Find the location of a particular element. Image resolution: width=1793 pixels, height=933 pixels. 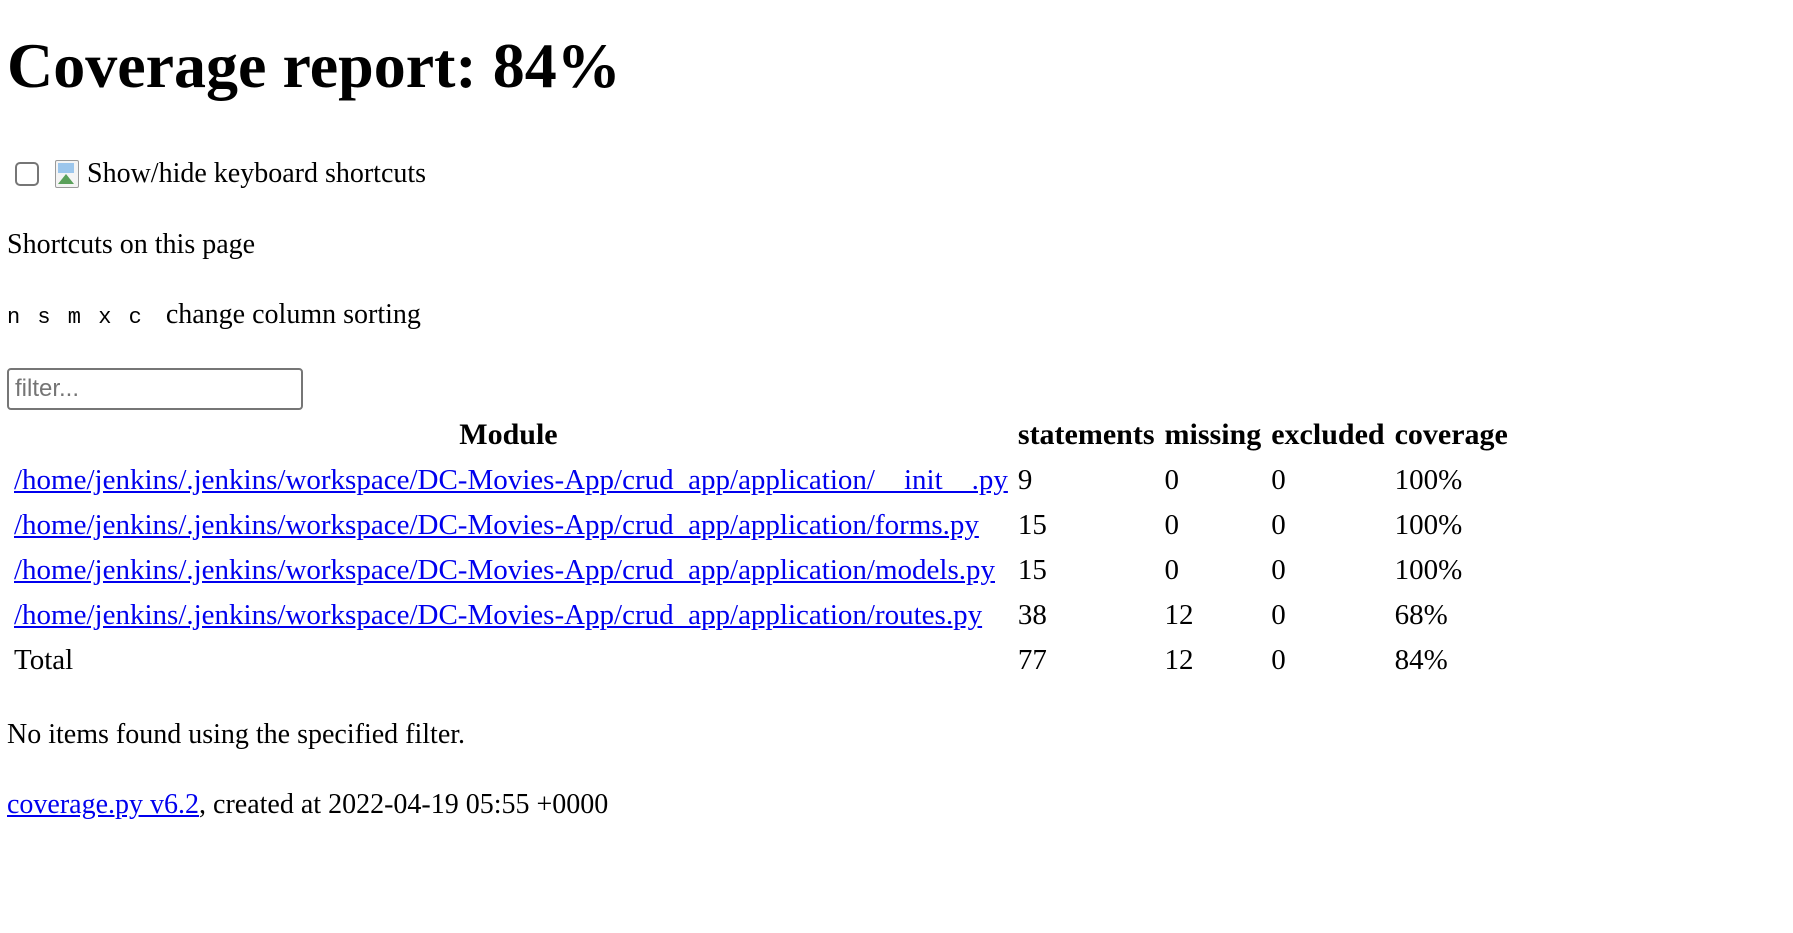

total-statements: 77 is located at coordinates (1032, 660).